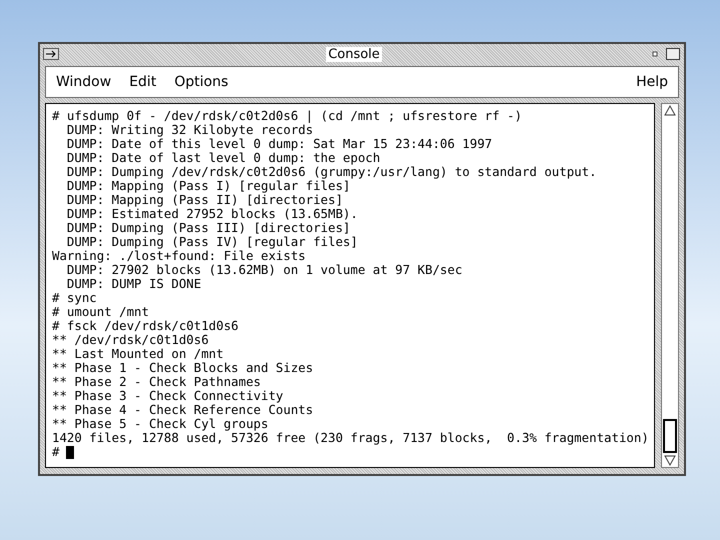  I want to click on text-cursor, so click(70, 452).